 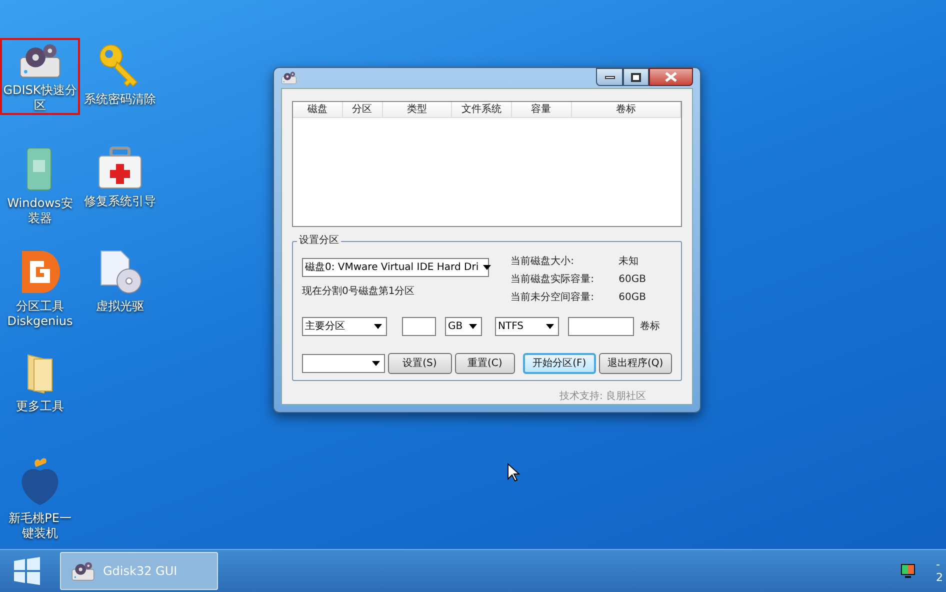 What do you see at coordinates (553, 279) in the screenshot?
I see `info-label: 当前磁盘实际容量:` at bounding box center [553, 279].